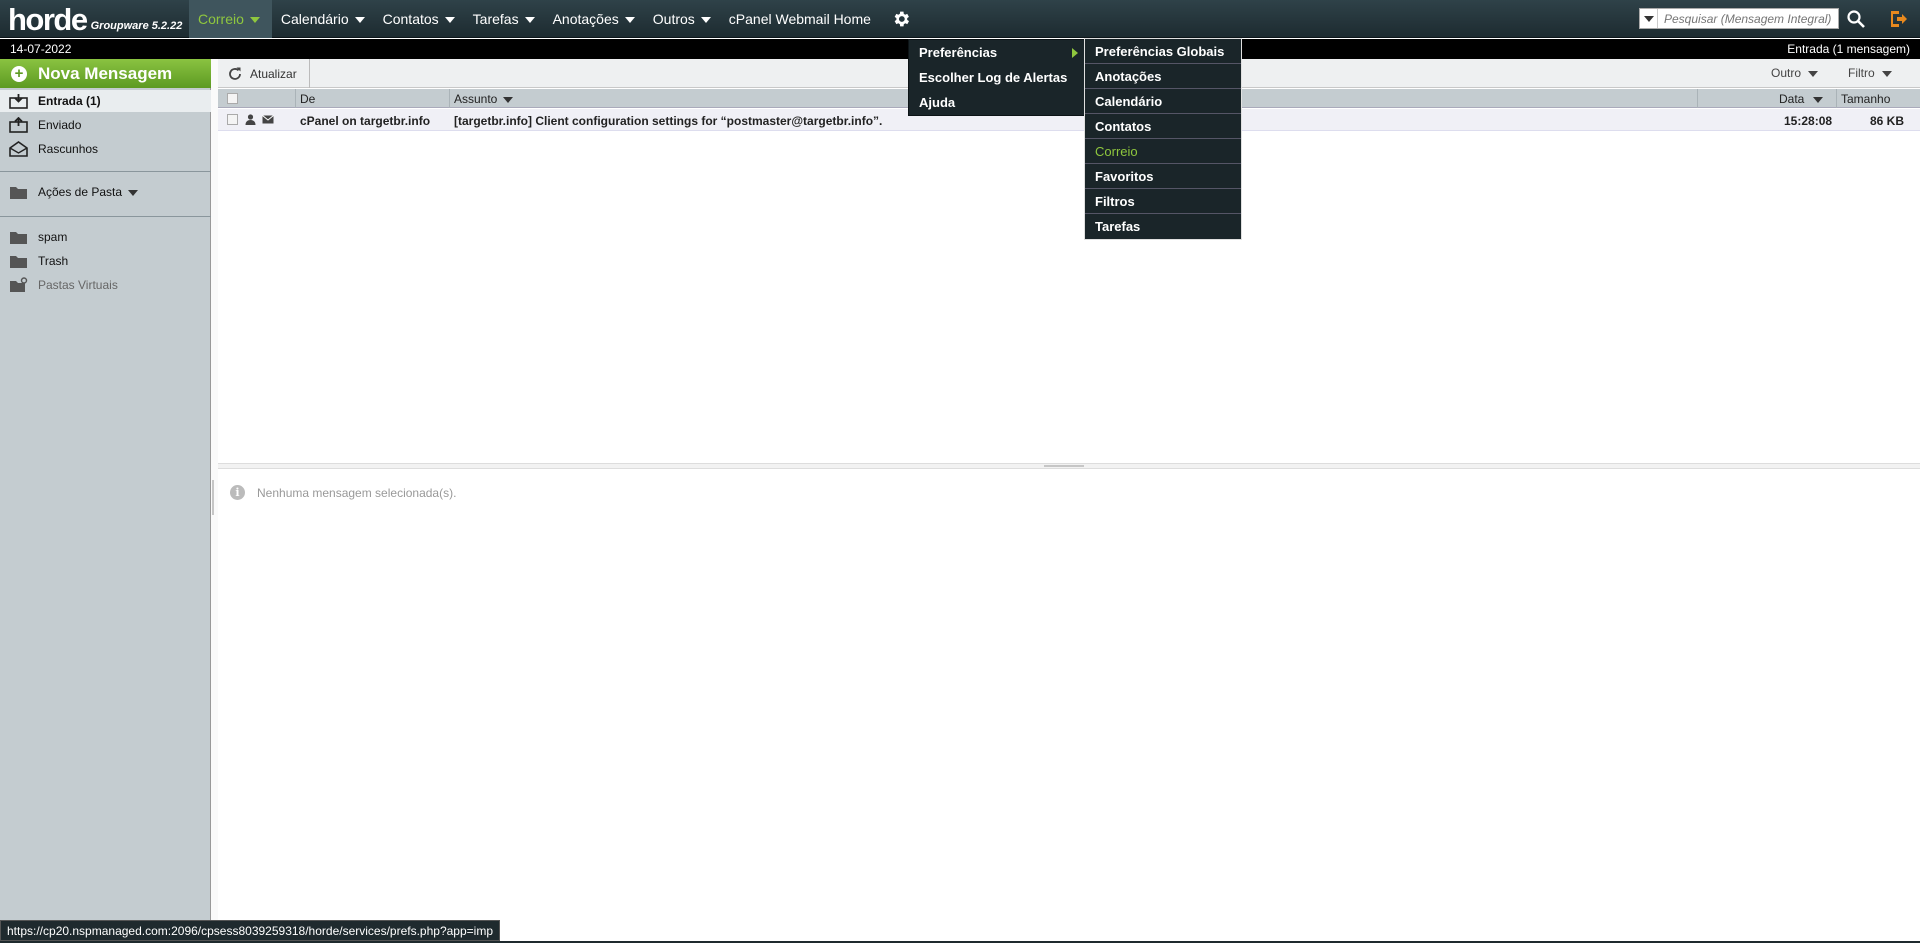 Image resolution: width=1920 pixels, height=943 pixels. I want to click on menu-item-label: Contatos, so click(1123, 126).